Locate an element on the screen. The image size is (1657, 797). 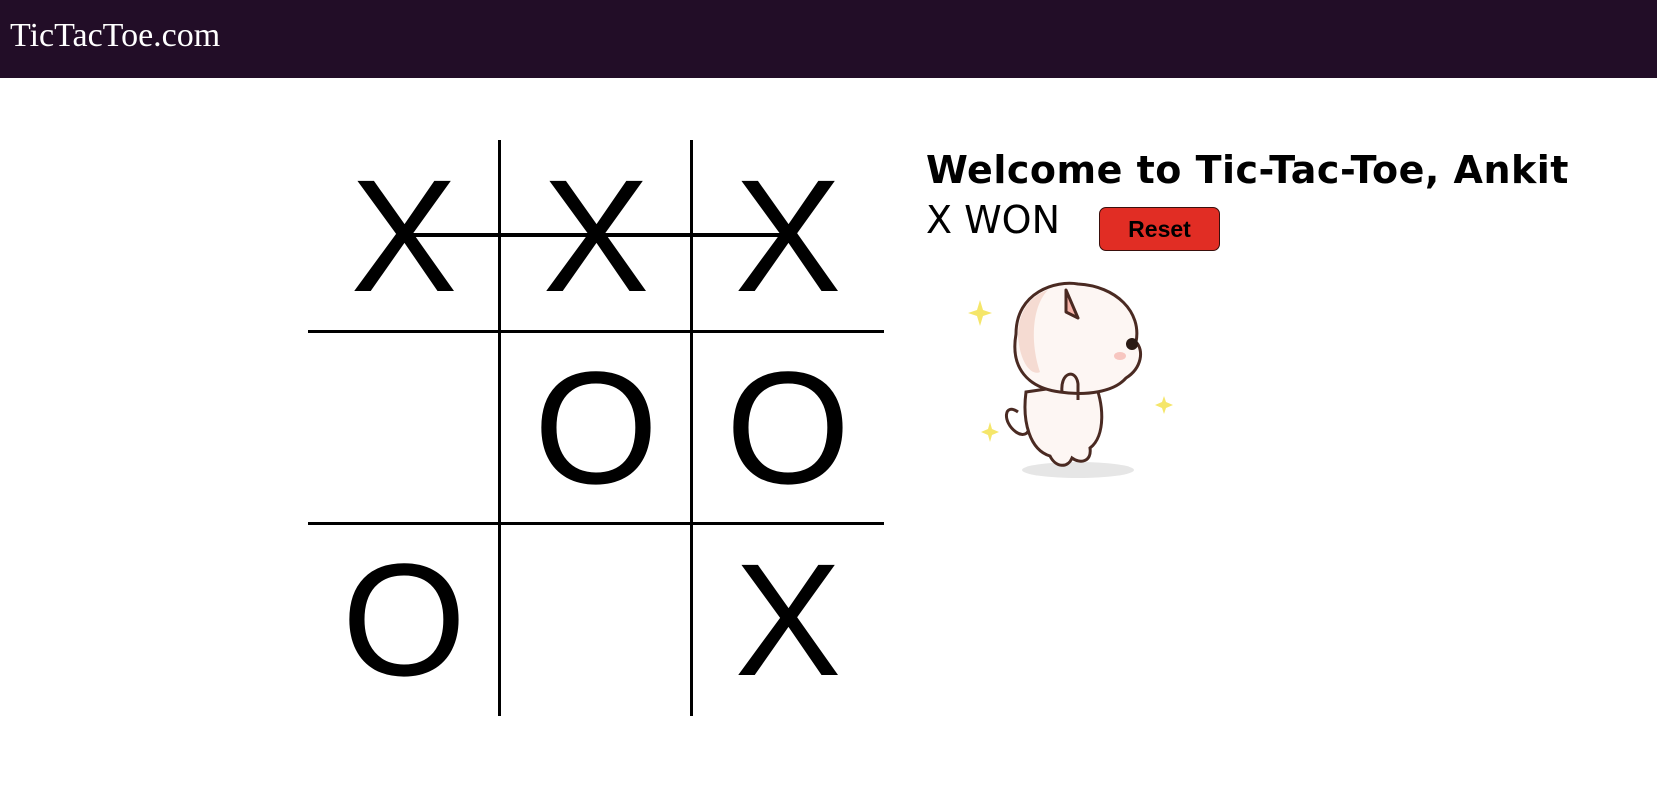
game-status: X WON is located at coordinates (993, 220).